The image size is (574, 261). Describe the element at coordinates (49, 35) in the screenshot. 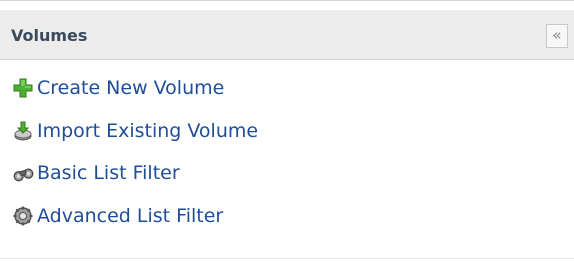

I see `panel-title: Volumes` at that location.